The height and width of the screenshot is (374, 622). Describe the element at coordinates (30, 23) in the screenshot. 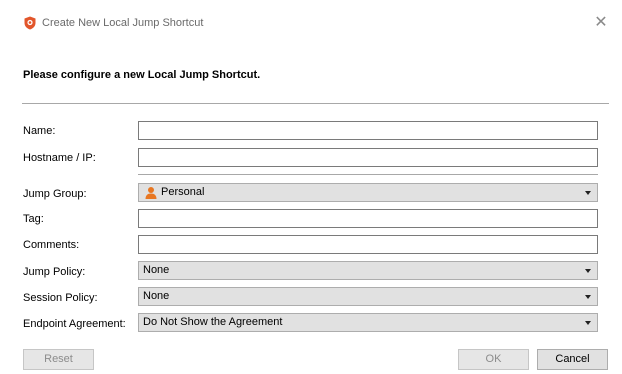

I see `app-shield-icon` at that location.